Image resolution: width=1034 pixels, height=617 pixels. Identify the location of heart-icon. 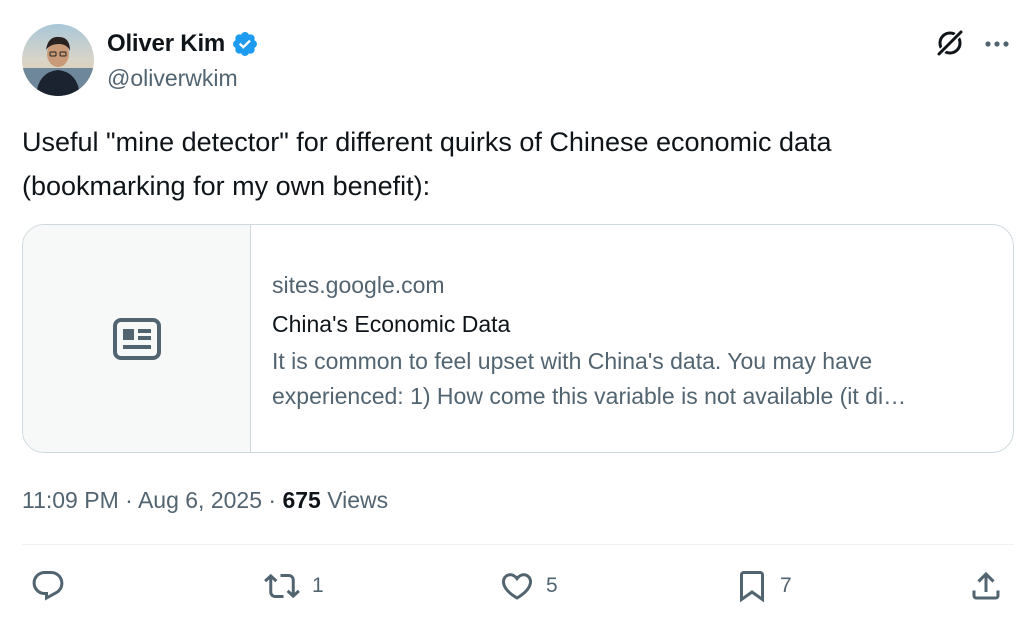
(517, 586).